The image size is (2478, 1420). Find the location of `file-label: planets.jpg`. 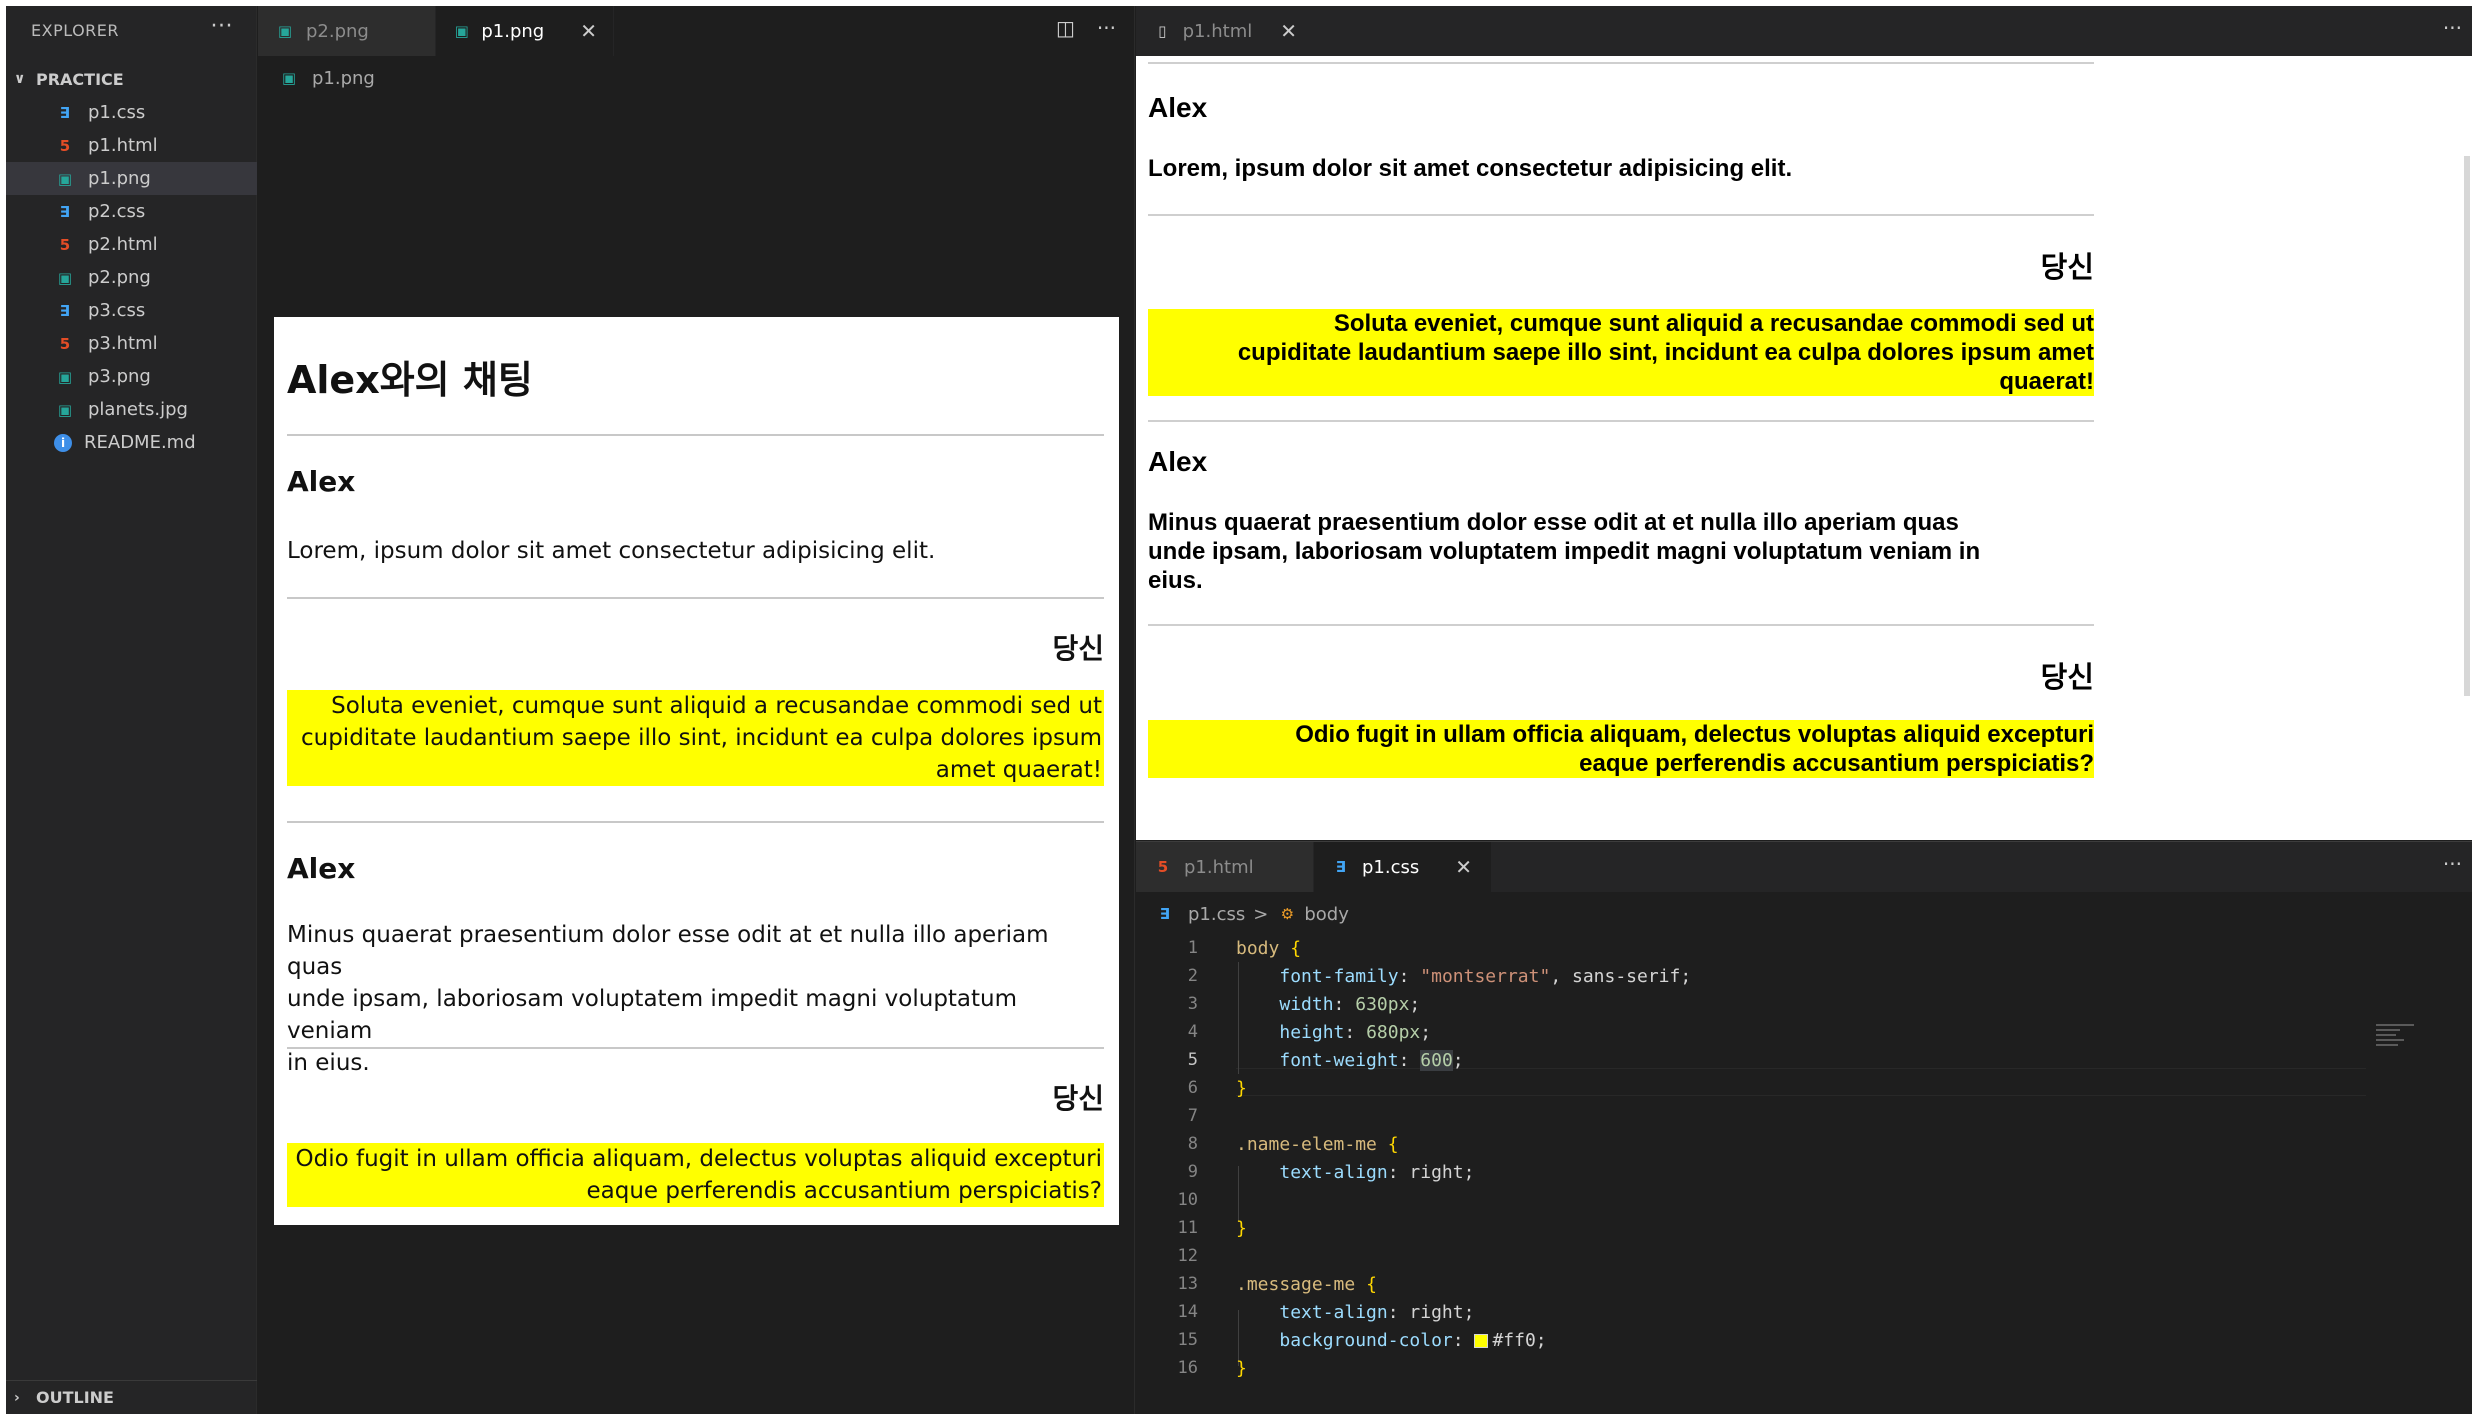

file-label: planets.jpg is located at coordinates (138, 409).